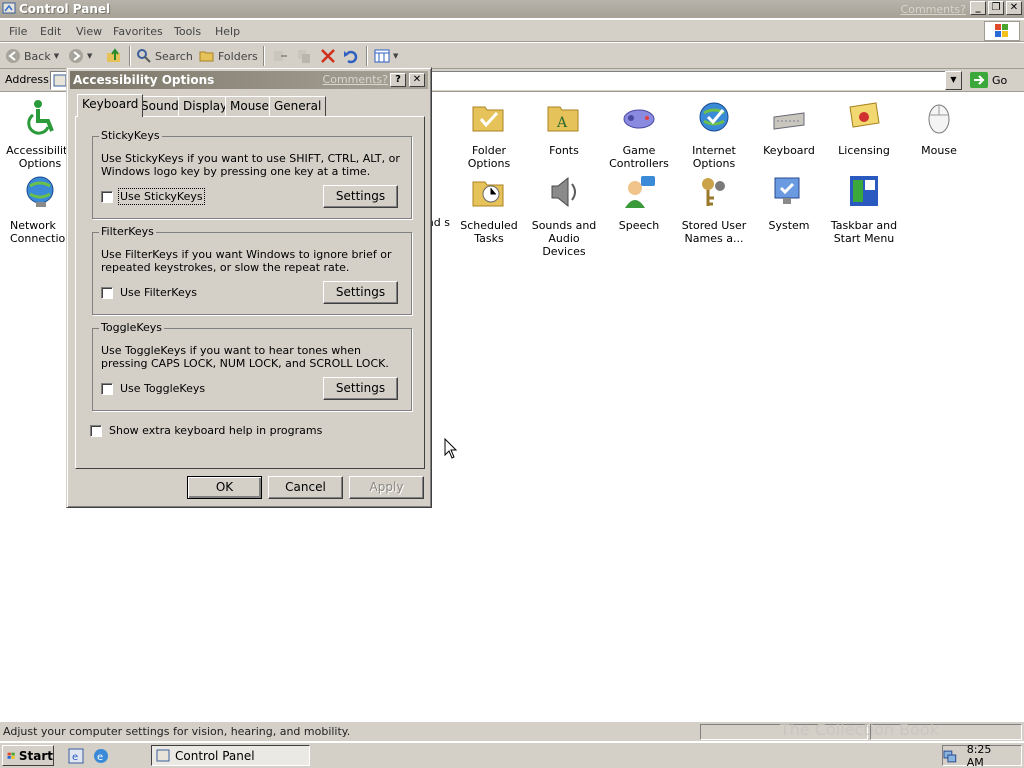  What do you see at coordinates (989, 755) in the screenshot?
I see `clock: 8:25 AM` at bounding box center [989, 755].